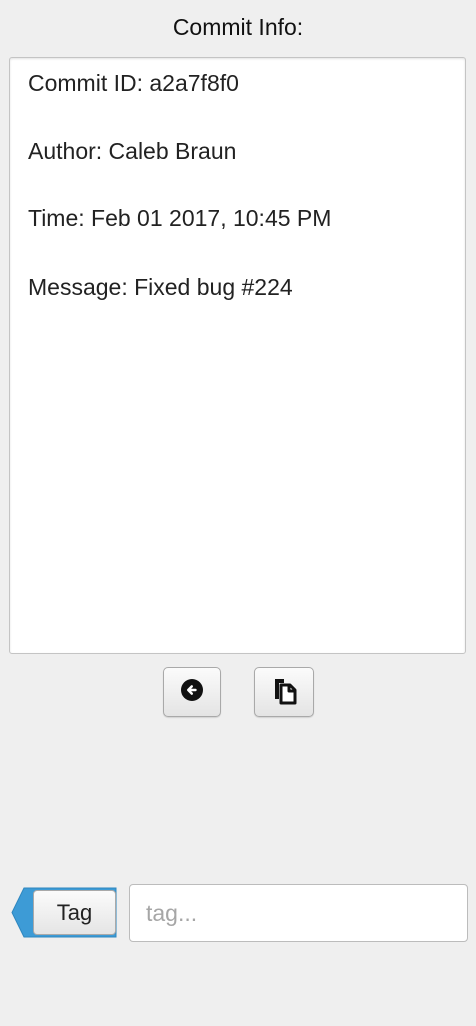 The image size is (476, 1026). Describe the element at coordinates (298, 913) in the screenshot. I see `tag-input` at that location.